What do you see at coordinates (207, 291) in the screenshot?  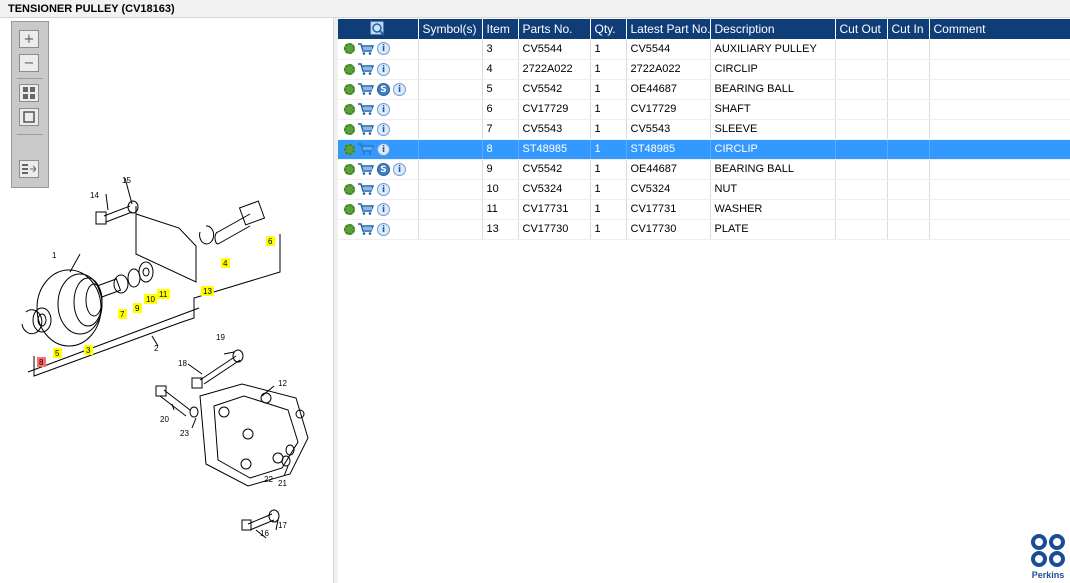 I see `callout-13: 13` at bounding box center [207, 291].